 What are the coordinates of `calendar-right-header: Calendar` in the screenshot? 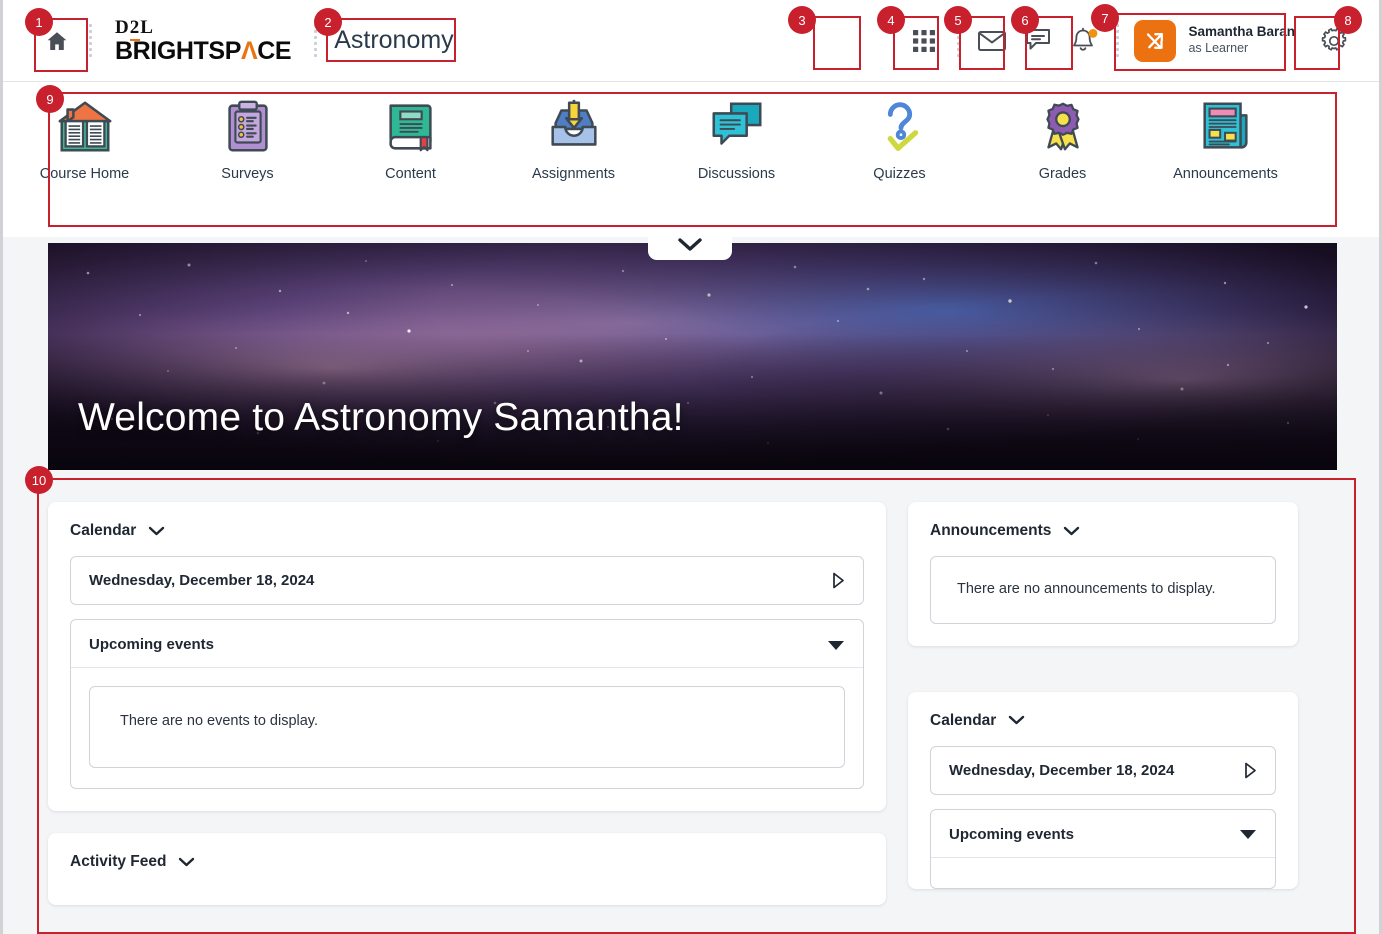 It's located at (1103, 721).